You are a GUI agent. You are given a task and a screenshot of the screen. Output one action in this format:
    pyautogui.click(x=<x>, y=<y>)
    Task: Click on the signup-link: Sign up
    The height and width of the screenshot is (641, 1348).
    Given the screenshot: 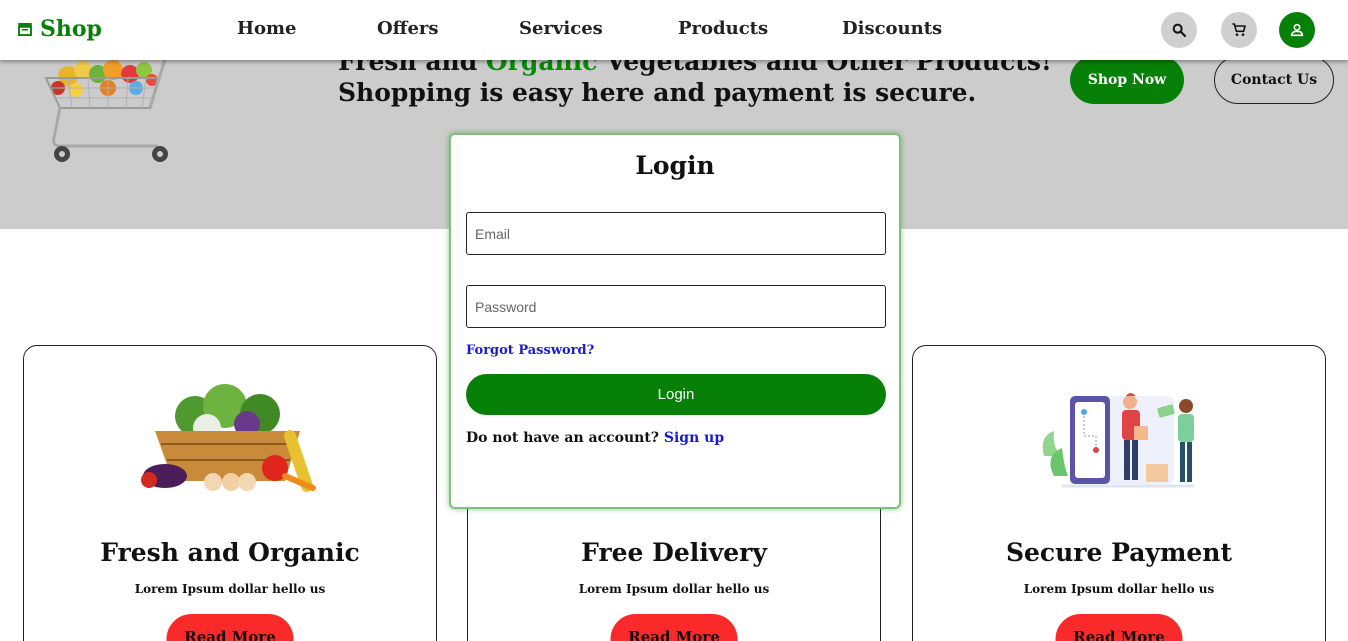 What is the action you would take?
    pyautogui.click(x=694, y=438)
    